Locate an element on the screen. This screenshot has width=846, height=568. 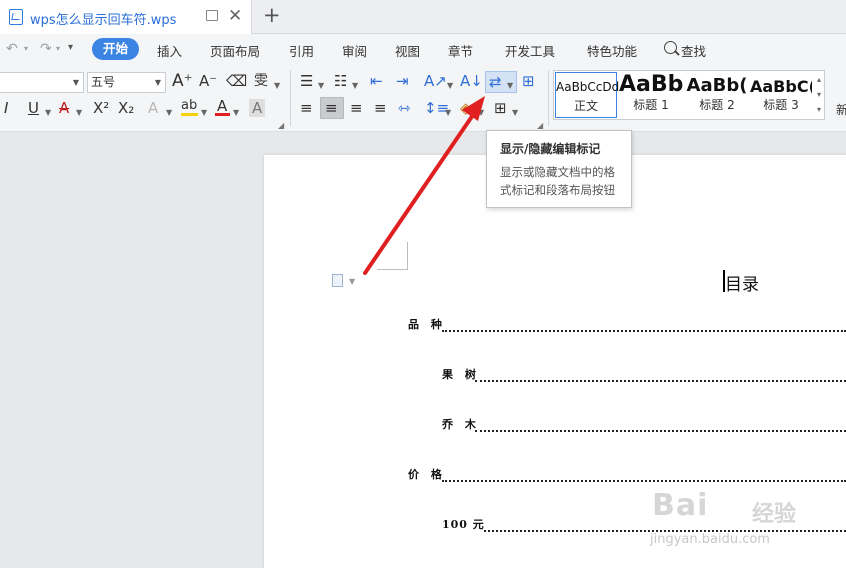
text-effect-icon: A is located at coordinates (153, 108).